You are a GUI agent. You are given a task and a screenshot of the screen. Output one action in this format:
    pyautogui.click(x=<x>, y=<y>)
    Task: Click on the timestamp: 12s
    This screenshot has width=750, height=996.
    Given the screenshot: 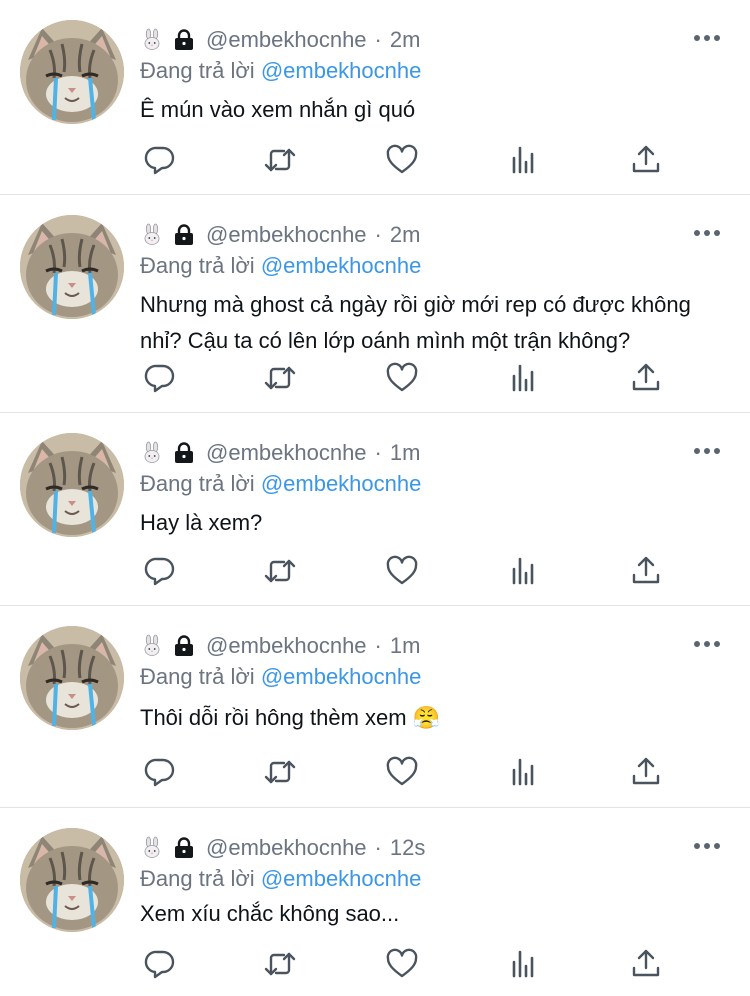 What is the action you would take?
    pyautogui.click(x=407, y=848)
    